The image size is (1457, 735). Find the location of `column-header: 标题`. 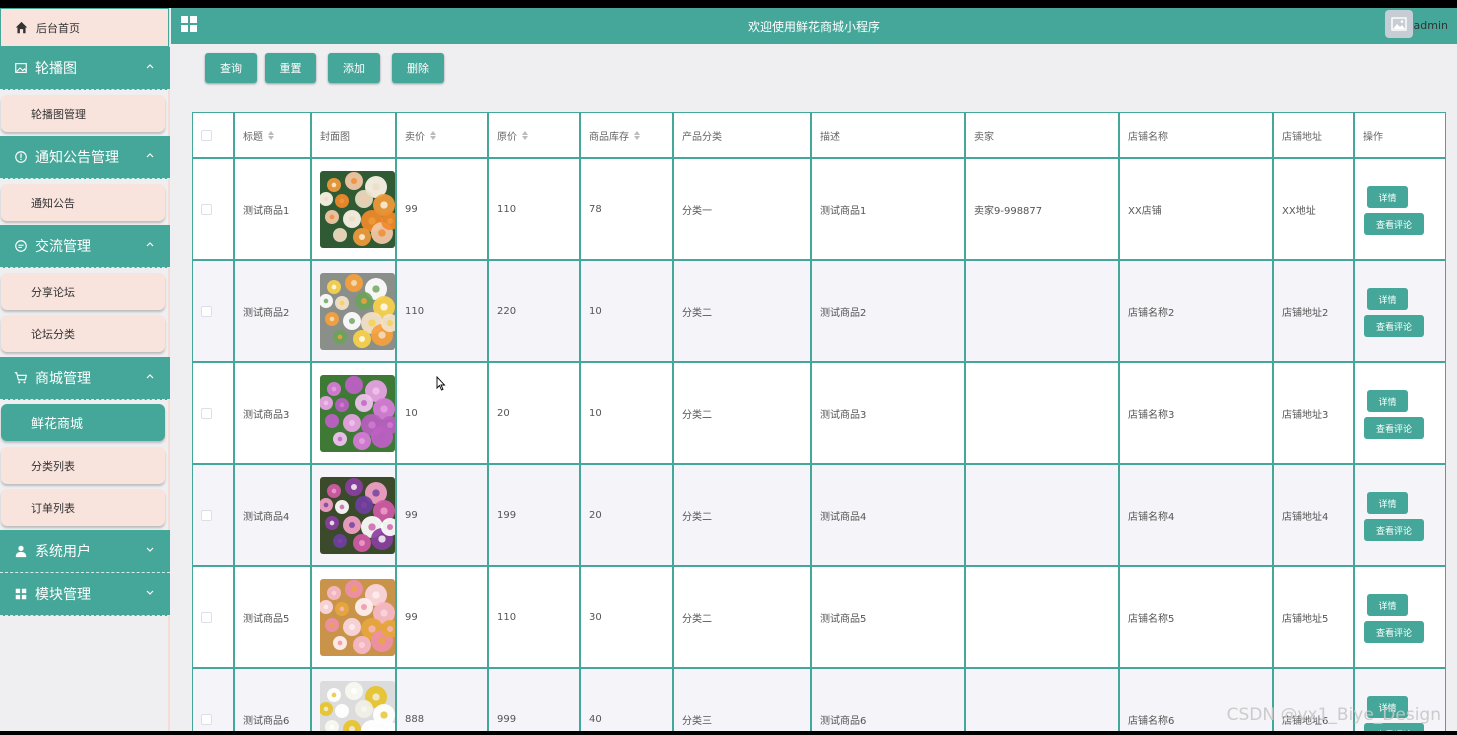

column-header: 标题 is located at coordinates (273, 135).